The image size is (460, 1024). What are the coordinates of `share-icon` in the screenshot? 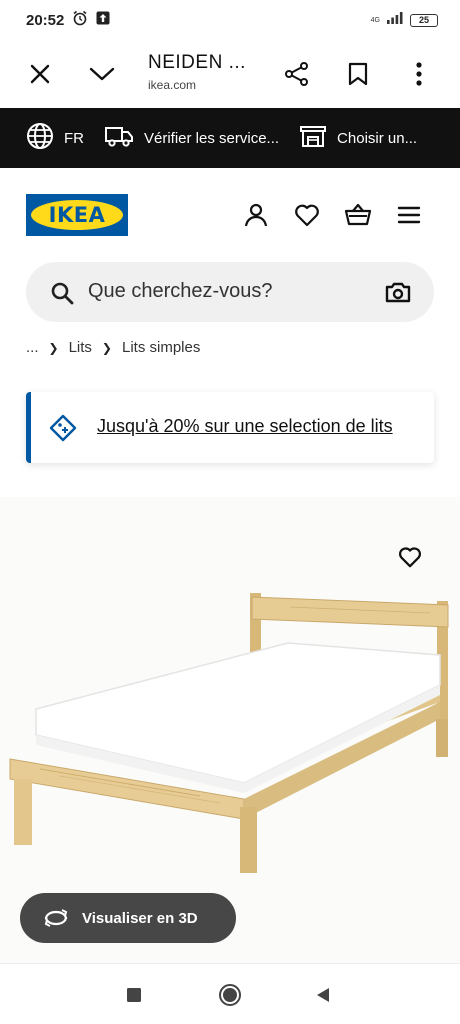 It's located at (297, 74).